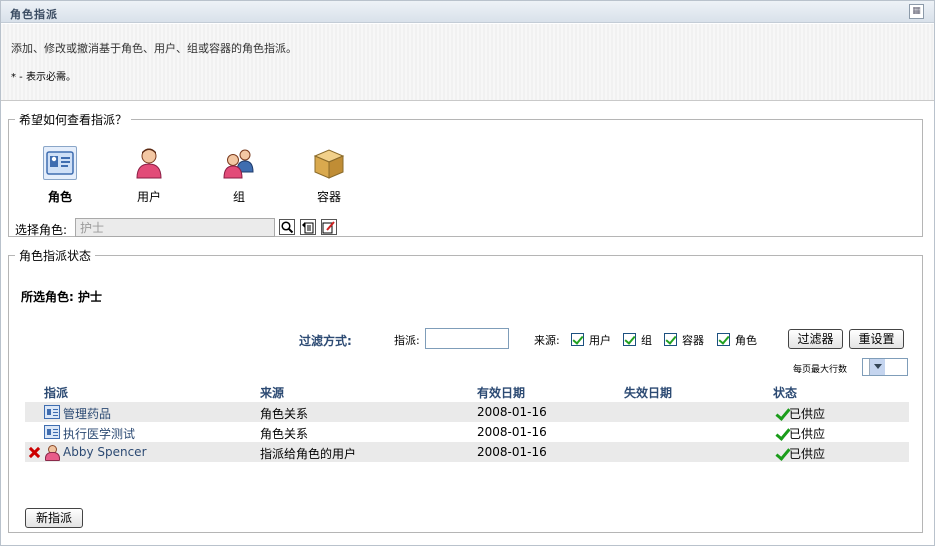 This screenshot has height=547, width=936. Describe the element at coordinates (646, 340) in the screenshot. I see `checkbox-label: 组` at that location.